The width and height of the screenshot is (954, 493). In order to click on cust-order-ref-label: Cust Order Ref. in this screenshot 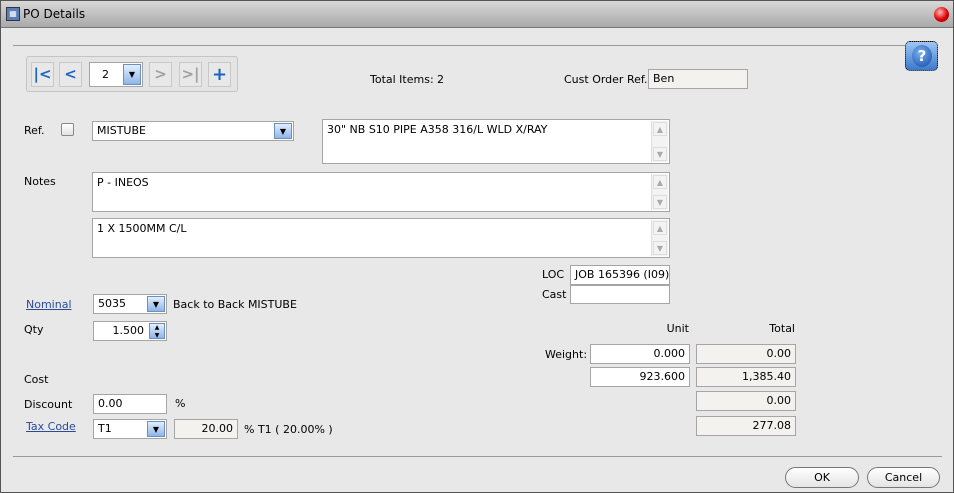, I will do `click(606, 79)`.